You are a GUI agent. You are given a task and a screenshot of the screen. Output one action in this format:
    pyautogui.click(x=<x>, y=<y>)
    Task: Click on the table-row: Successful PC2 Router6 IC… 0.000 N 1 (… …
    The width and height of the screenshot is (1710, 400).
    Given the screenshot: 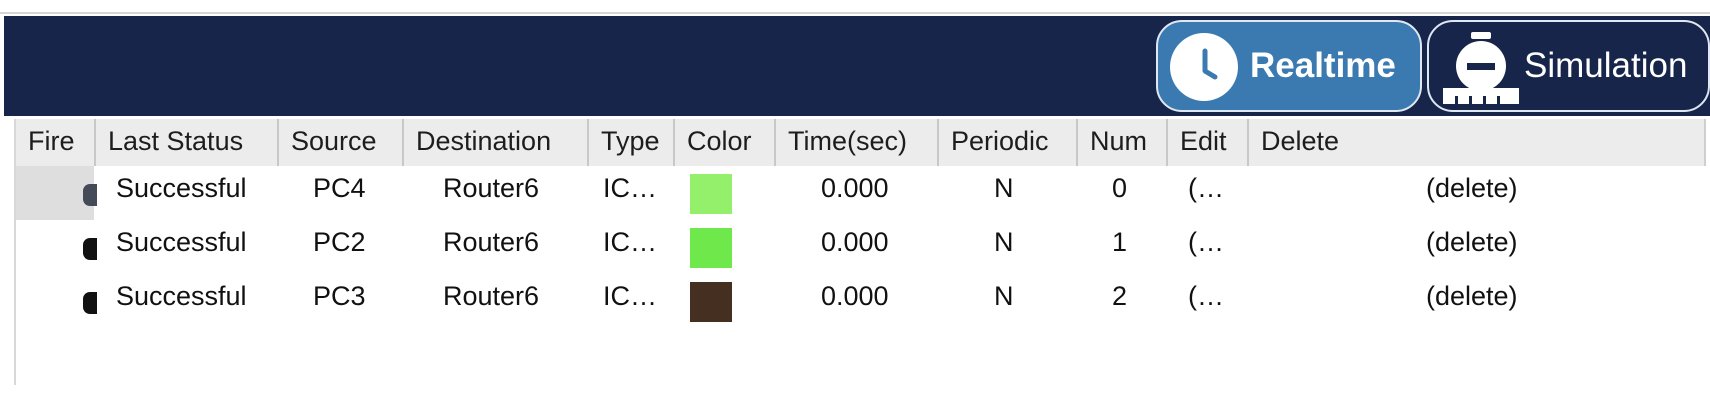 What is the action you would take?
    pyautogui.click(x=861, y=247)
    